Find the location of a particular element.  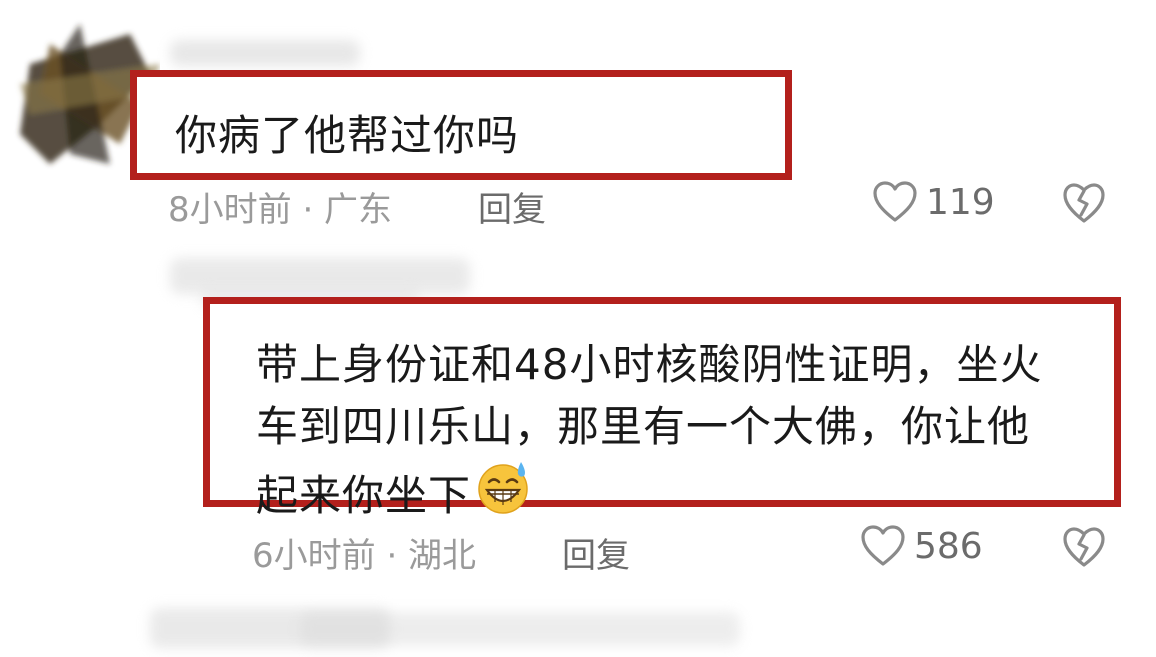

grinning-sweat-emoji-icon is located at coordinates (504, 495).